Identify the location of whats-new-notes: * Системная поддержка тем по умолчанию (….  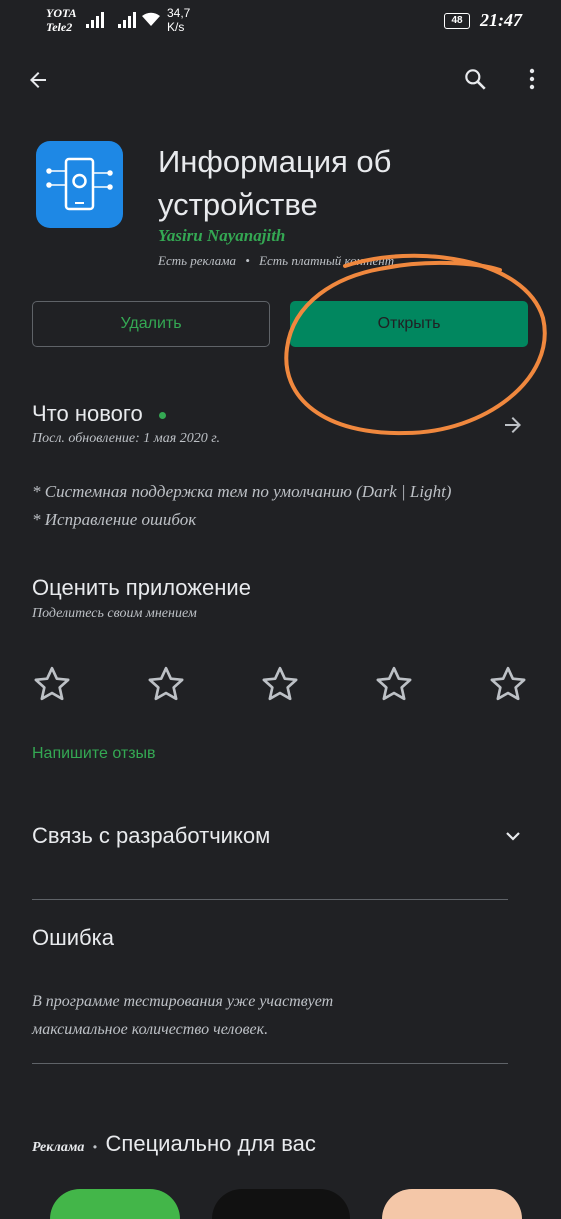
(241, 506).